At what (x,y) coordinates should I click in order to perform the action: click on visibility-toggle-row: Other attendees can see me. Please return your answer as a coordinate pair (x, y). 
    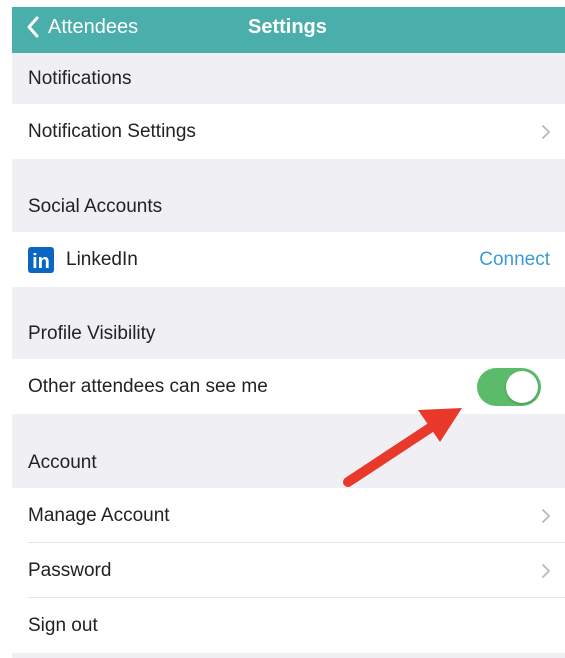
    Looking at the image, I should click on (288, 386).